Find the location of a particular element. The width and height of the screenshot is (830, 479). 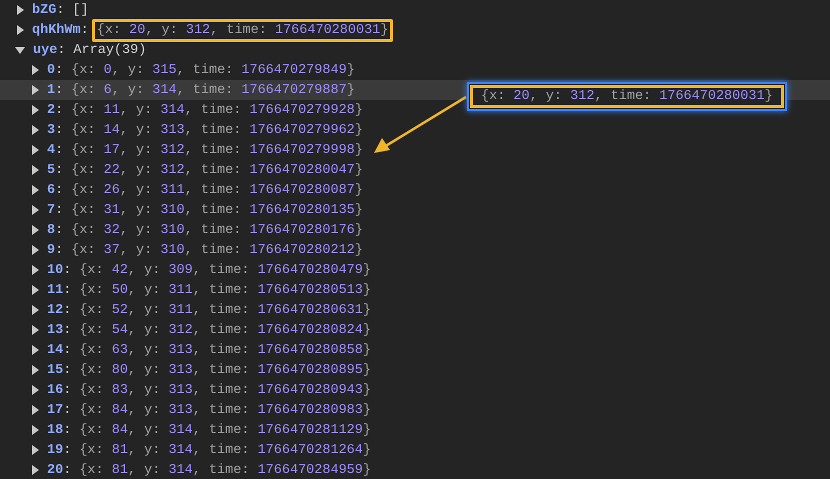

index-key: 13 is located at coordinates (55, 330).